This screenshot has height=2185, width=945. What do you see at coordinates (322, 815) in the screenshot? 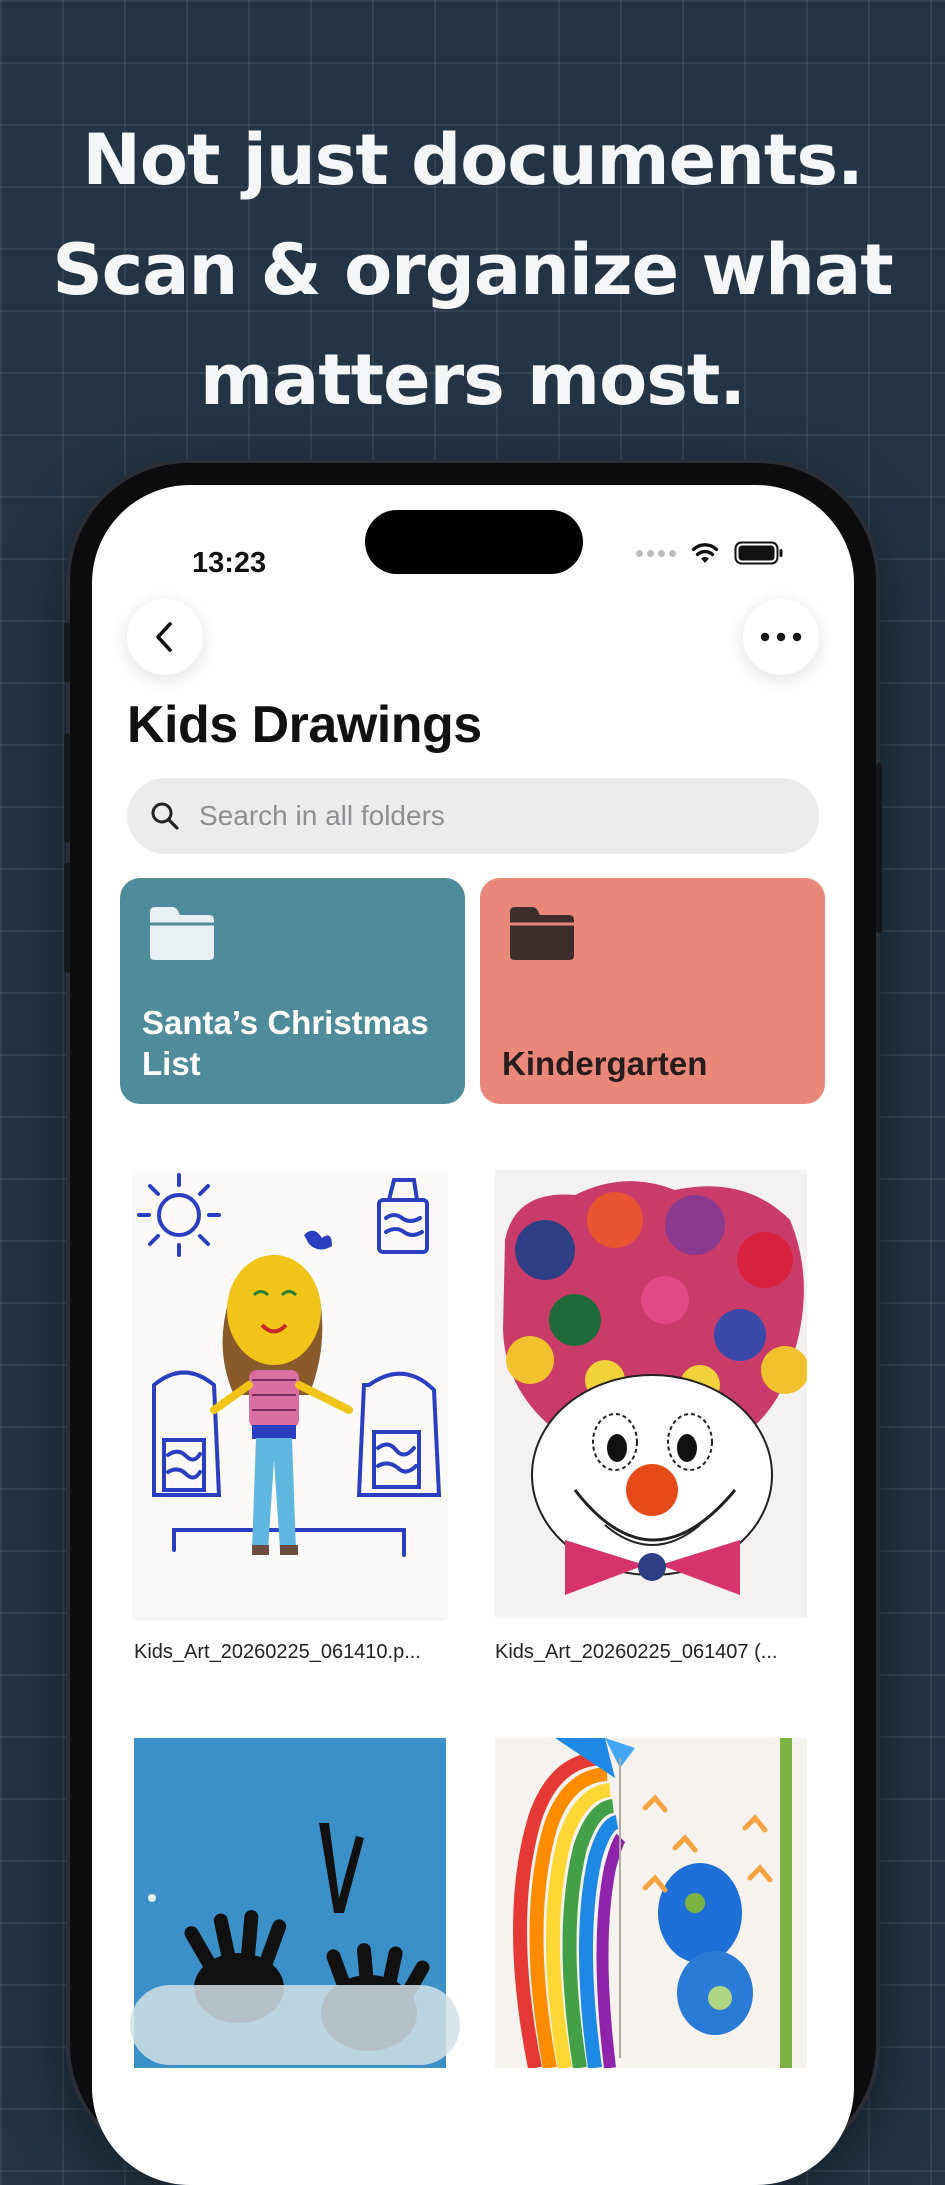
I see `search-placeholder: Search in all folders` at bounding box center [322, 815].